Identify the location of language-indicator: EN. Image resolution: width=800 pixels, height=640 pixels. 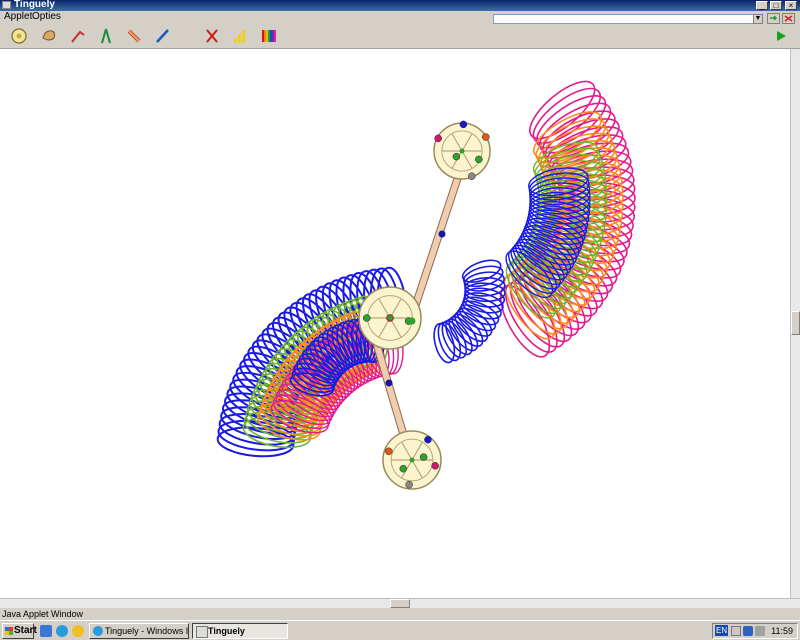
(722, 630).